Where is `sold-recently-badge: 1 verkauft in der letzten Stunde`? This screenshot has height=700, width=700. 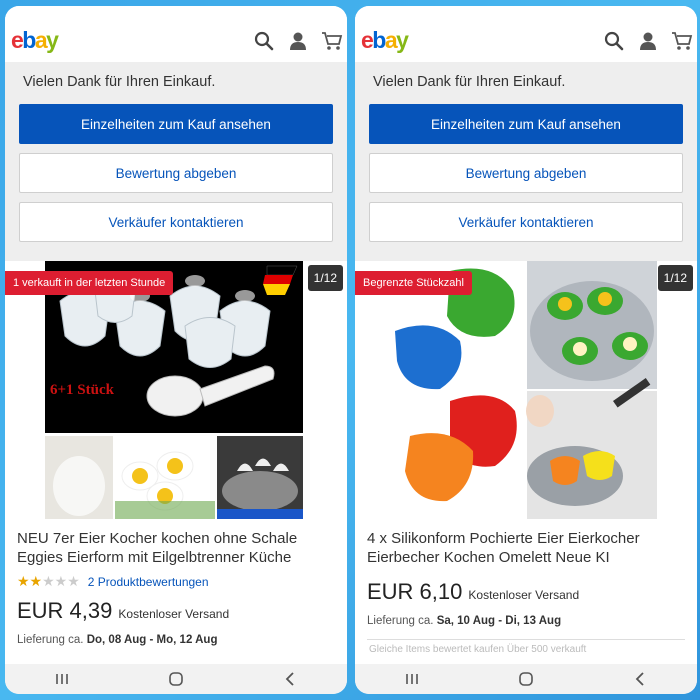 sold-recently-badge: 1 verkauft in der letzten Stunde is located at coordinates (89, 283).